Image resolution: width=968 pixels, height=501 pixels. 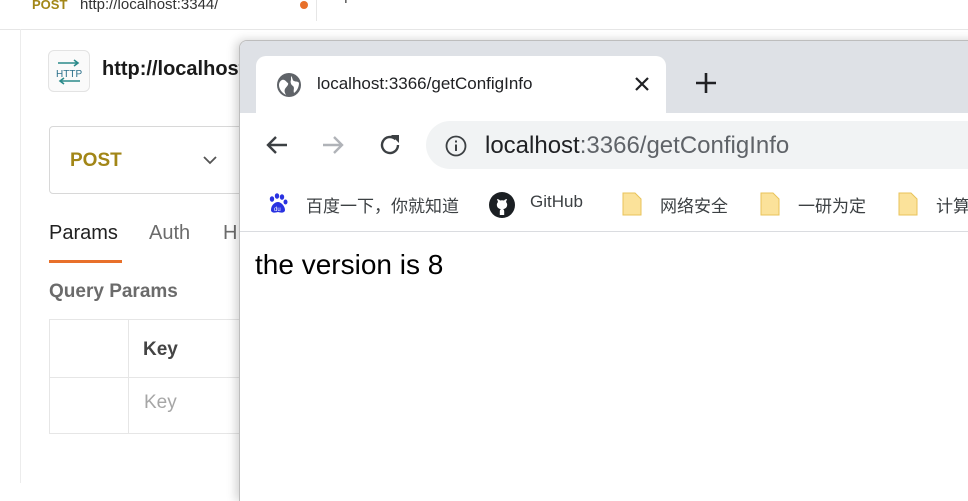 I want to click on browser-tab: localhost:3366/getConfigInfo, so click(x=461, y=84).